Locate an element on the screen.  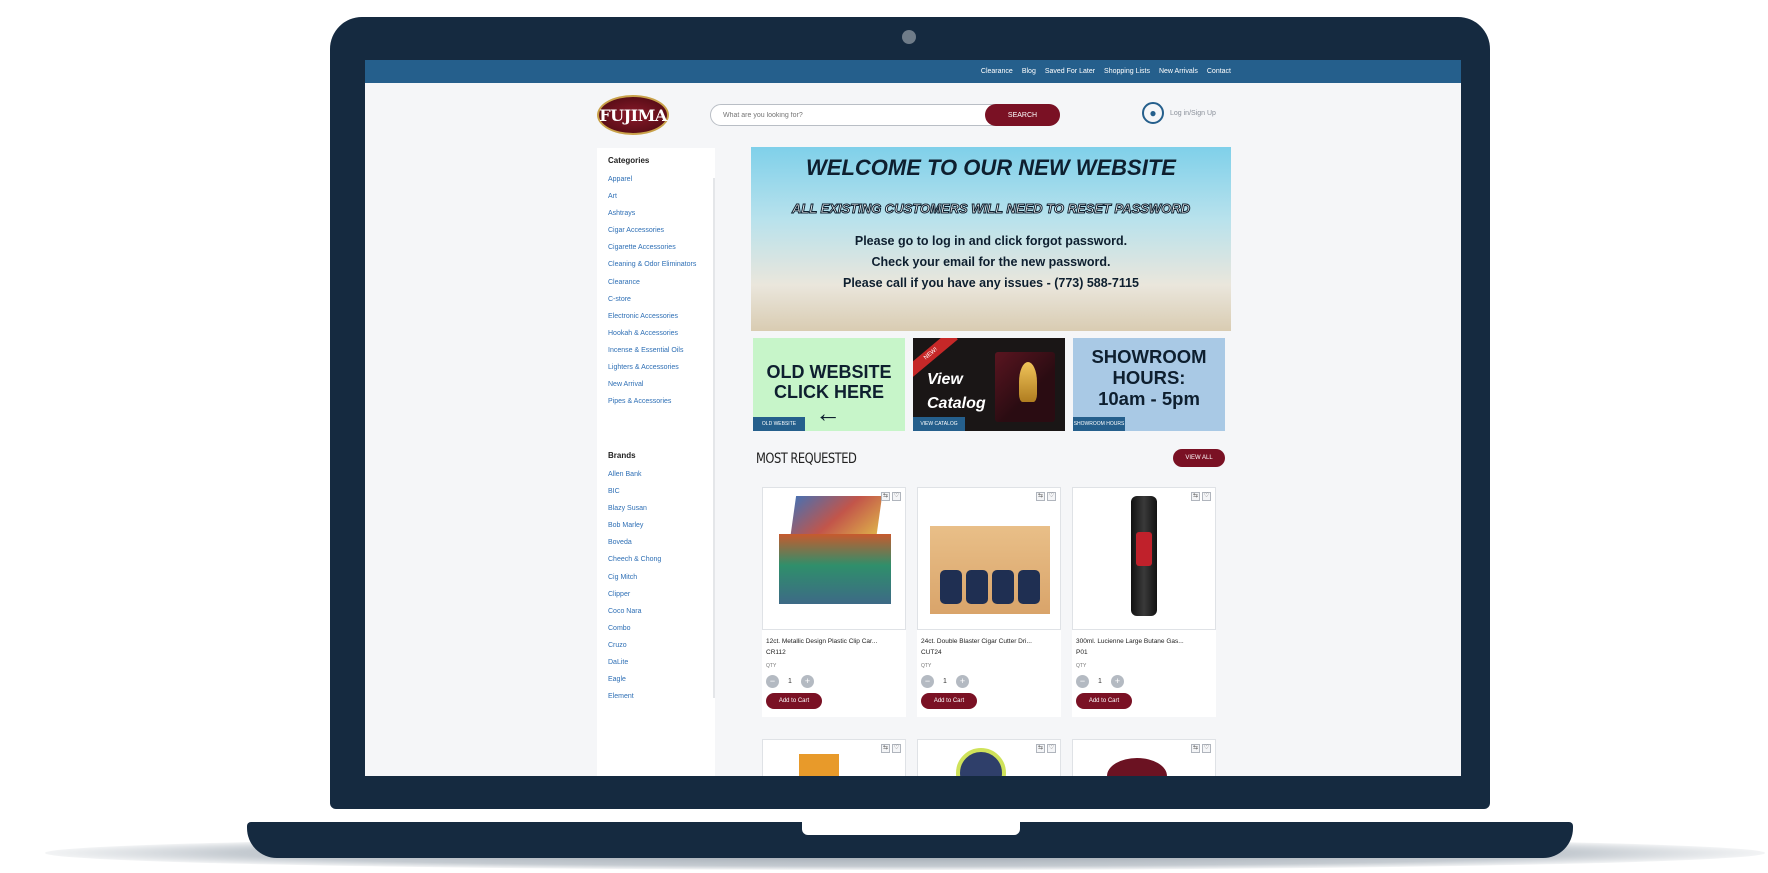
nav-blog: Blog is located at coordinates (1029, 71).